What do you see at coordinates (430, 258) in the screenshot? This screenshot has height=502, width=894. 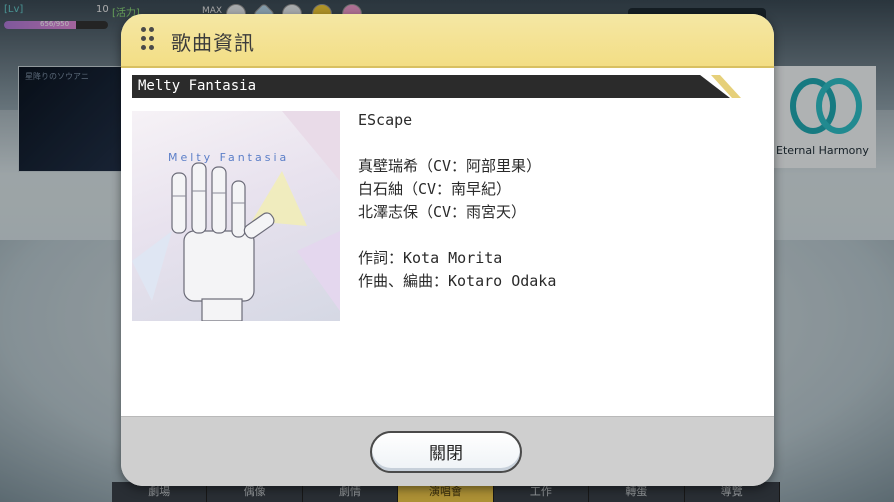 I see `lyricist: 作詞：Kota Morita` at bounding box center [430, 258].